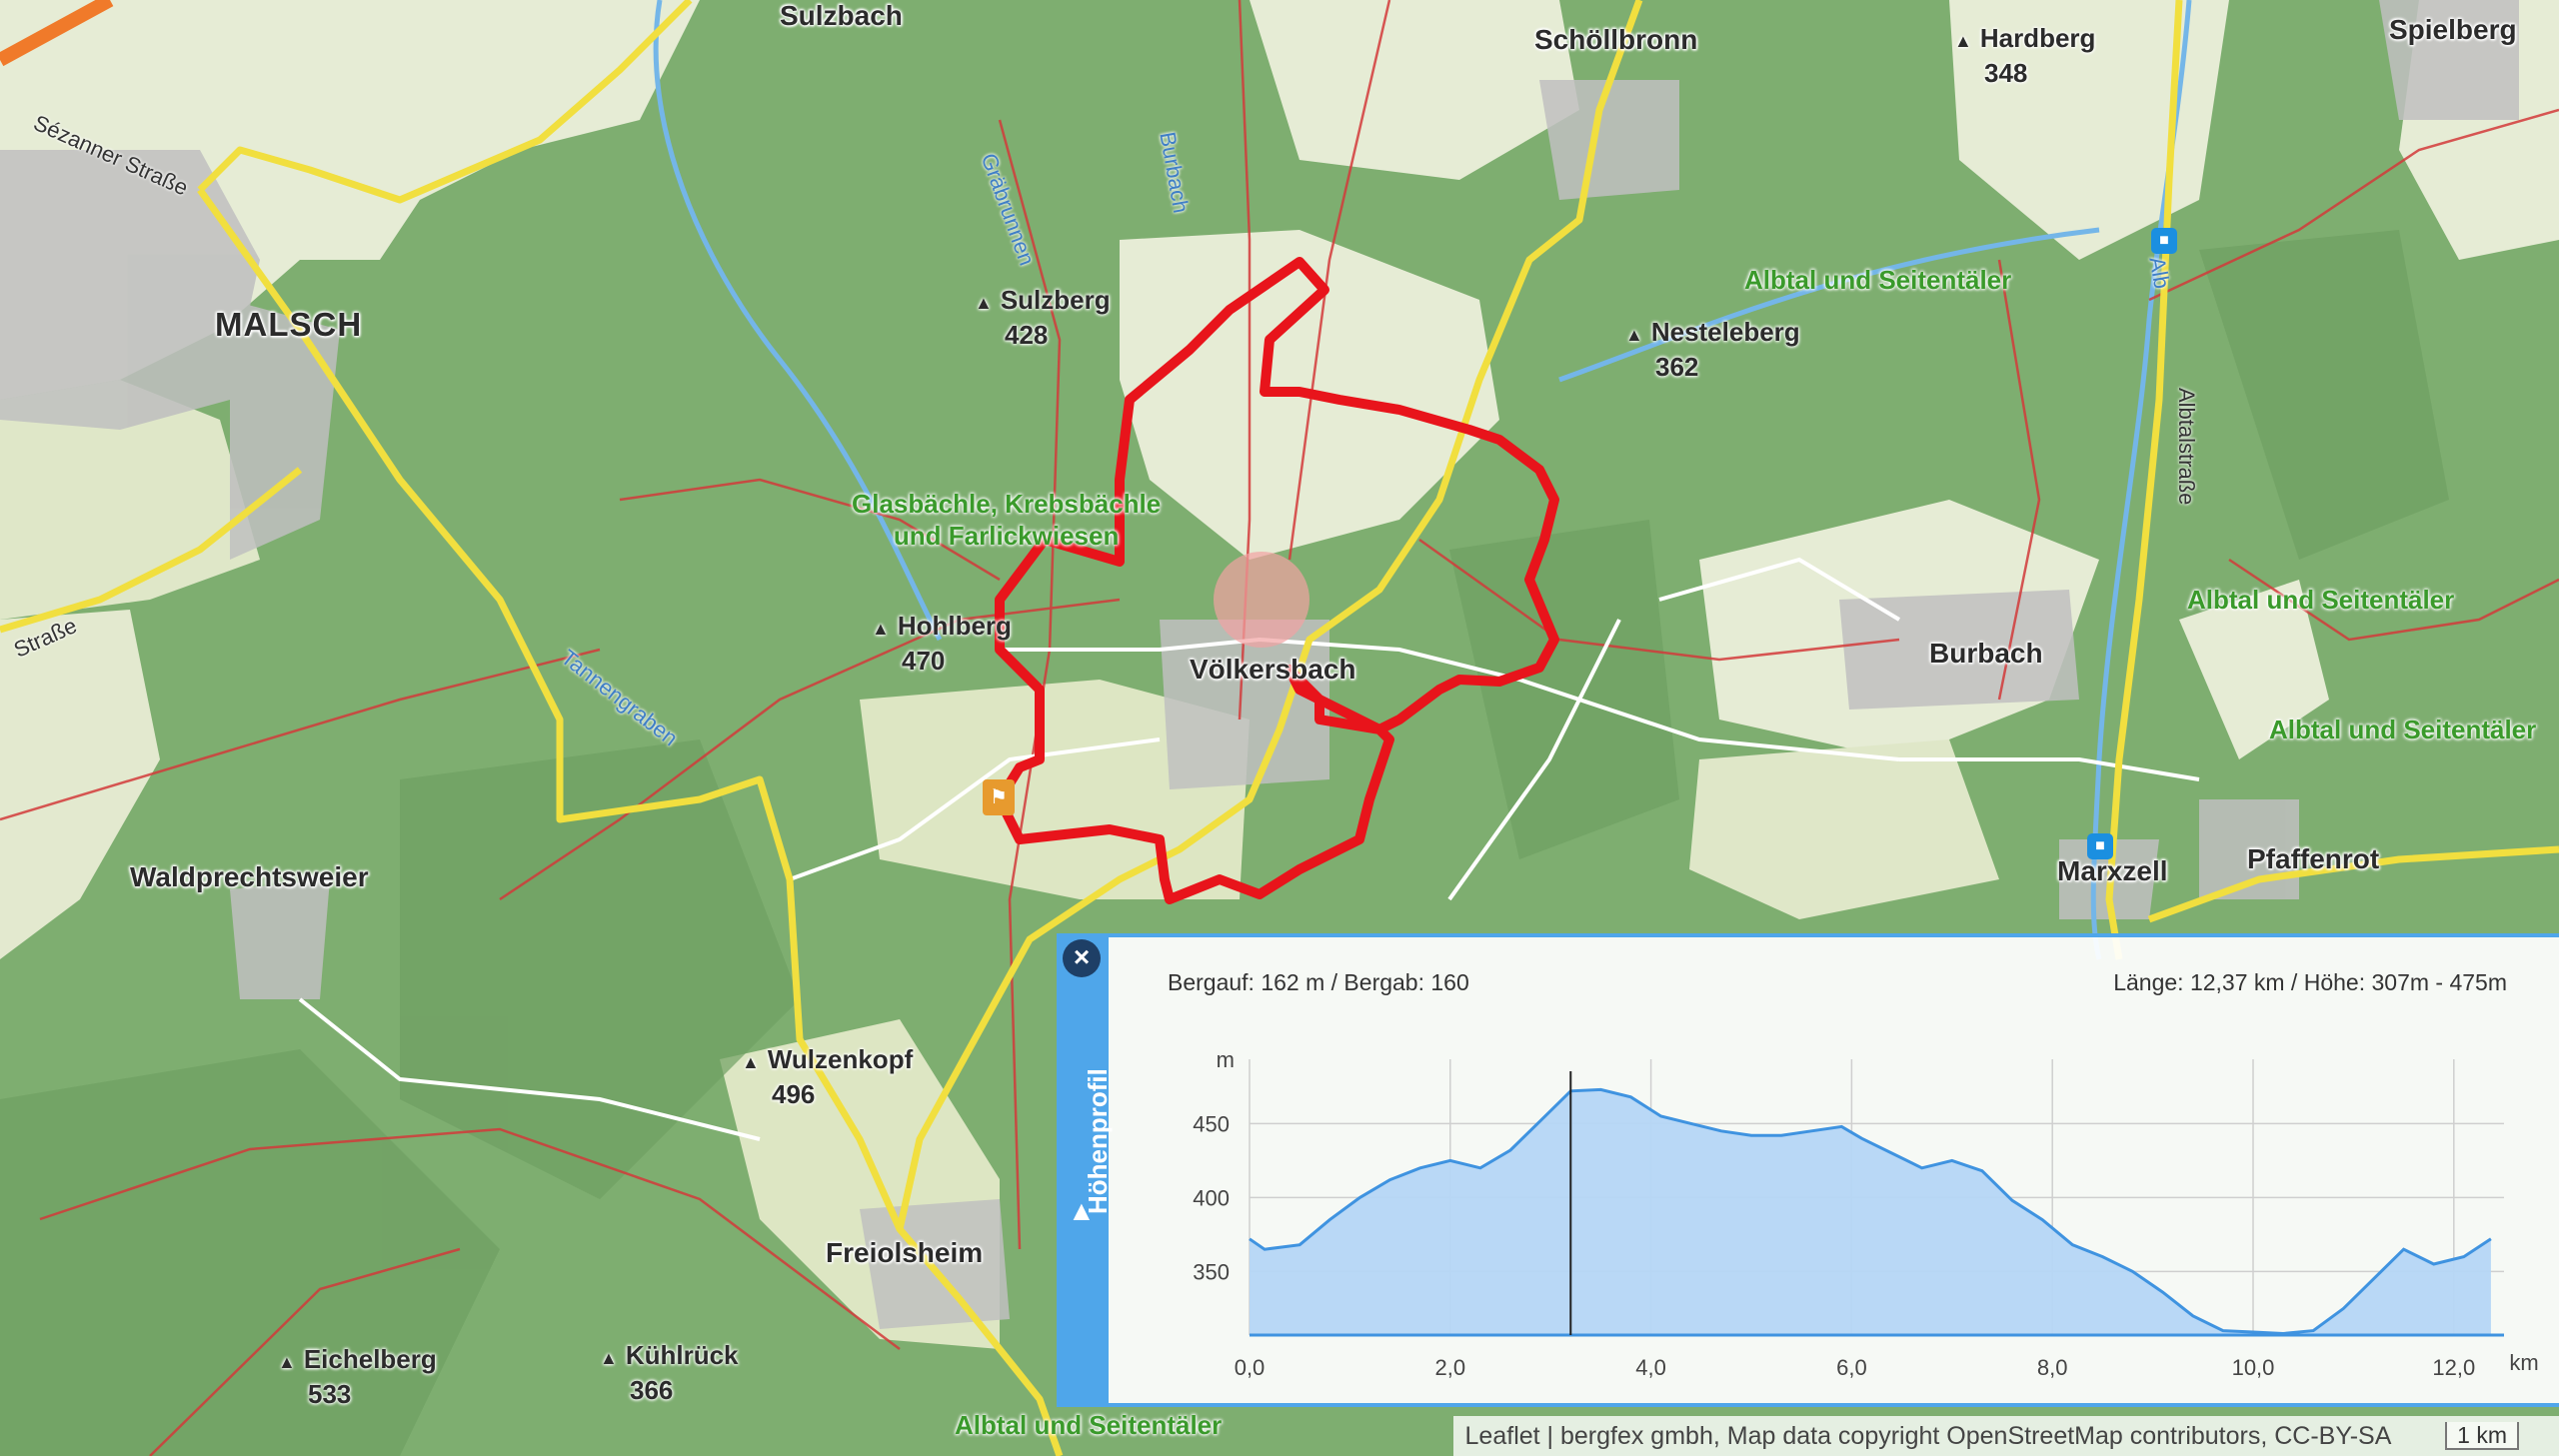 The image size is (2559, 1456). What do you see at coordinates (1211, 1198) in the screenshot?
I see `y-tick-label: 400` at bounding box center [1211, 1198].